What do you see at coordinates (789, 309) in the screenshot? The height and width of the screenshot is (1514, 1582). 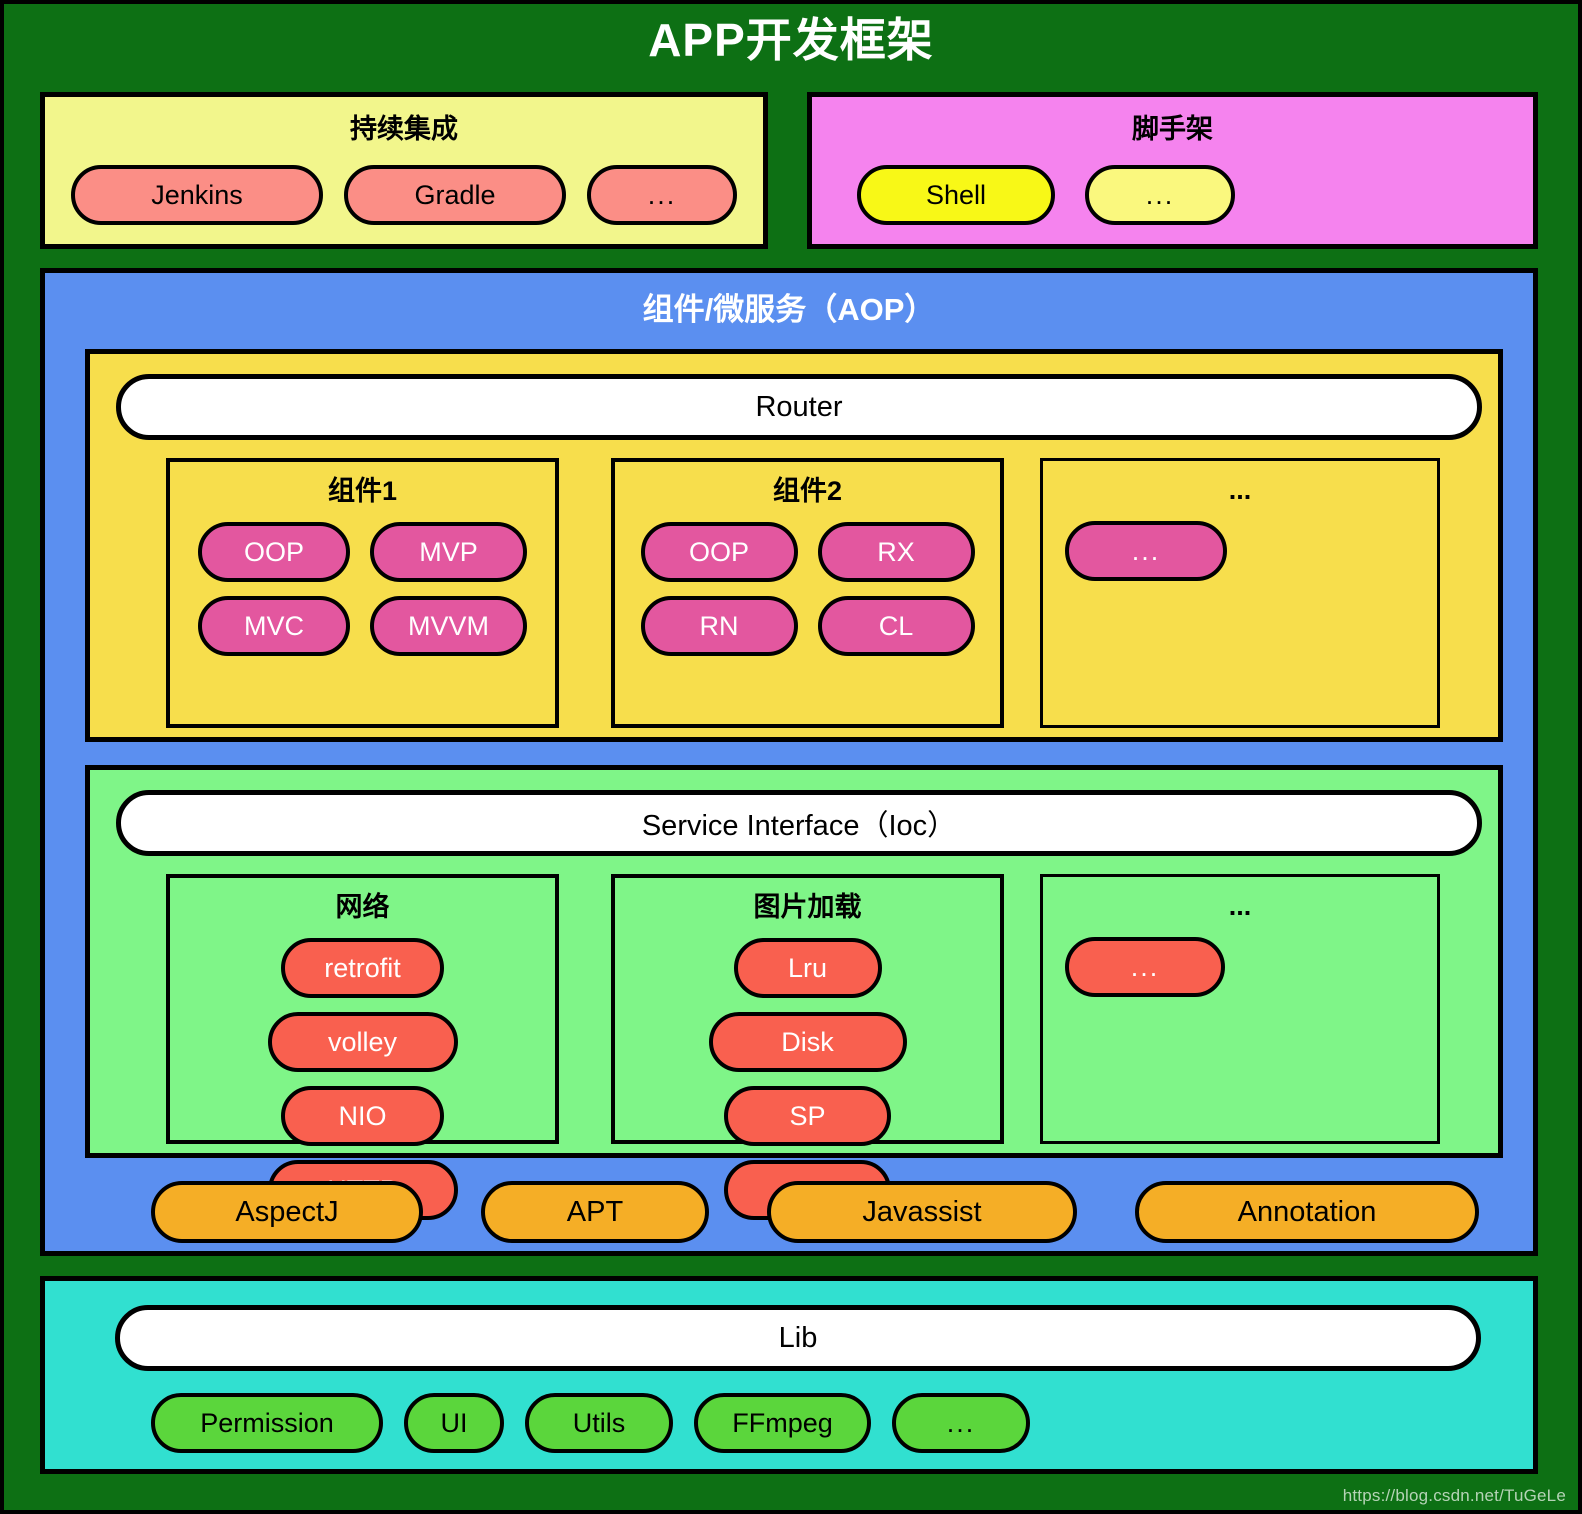 I see `panel-title-component-microservice-aop: 组件/微服务（AOP）` at bounding box center [789, 309].